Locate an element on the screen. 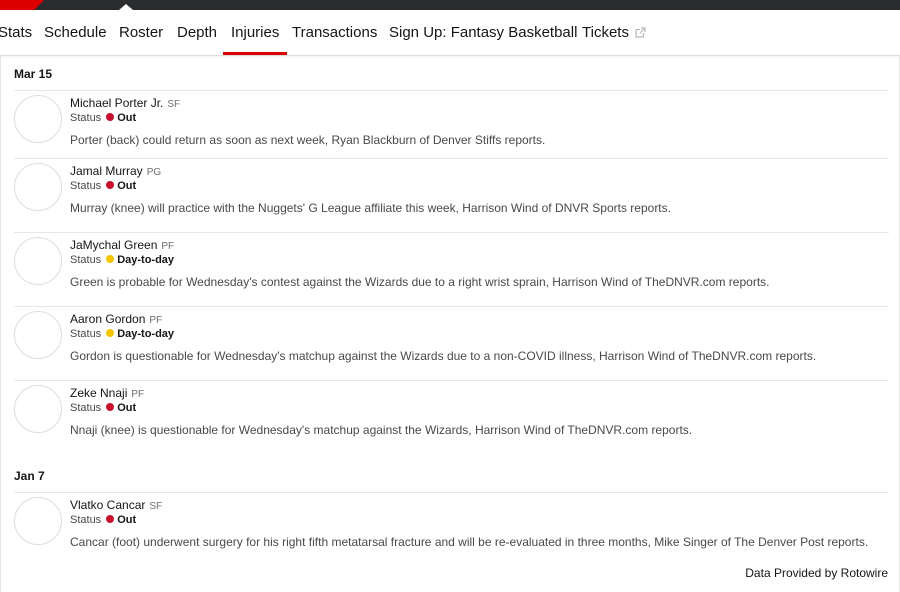  player-name: JaMychal Green is located at coordinates (113, 245).